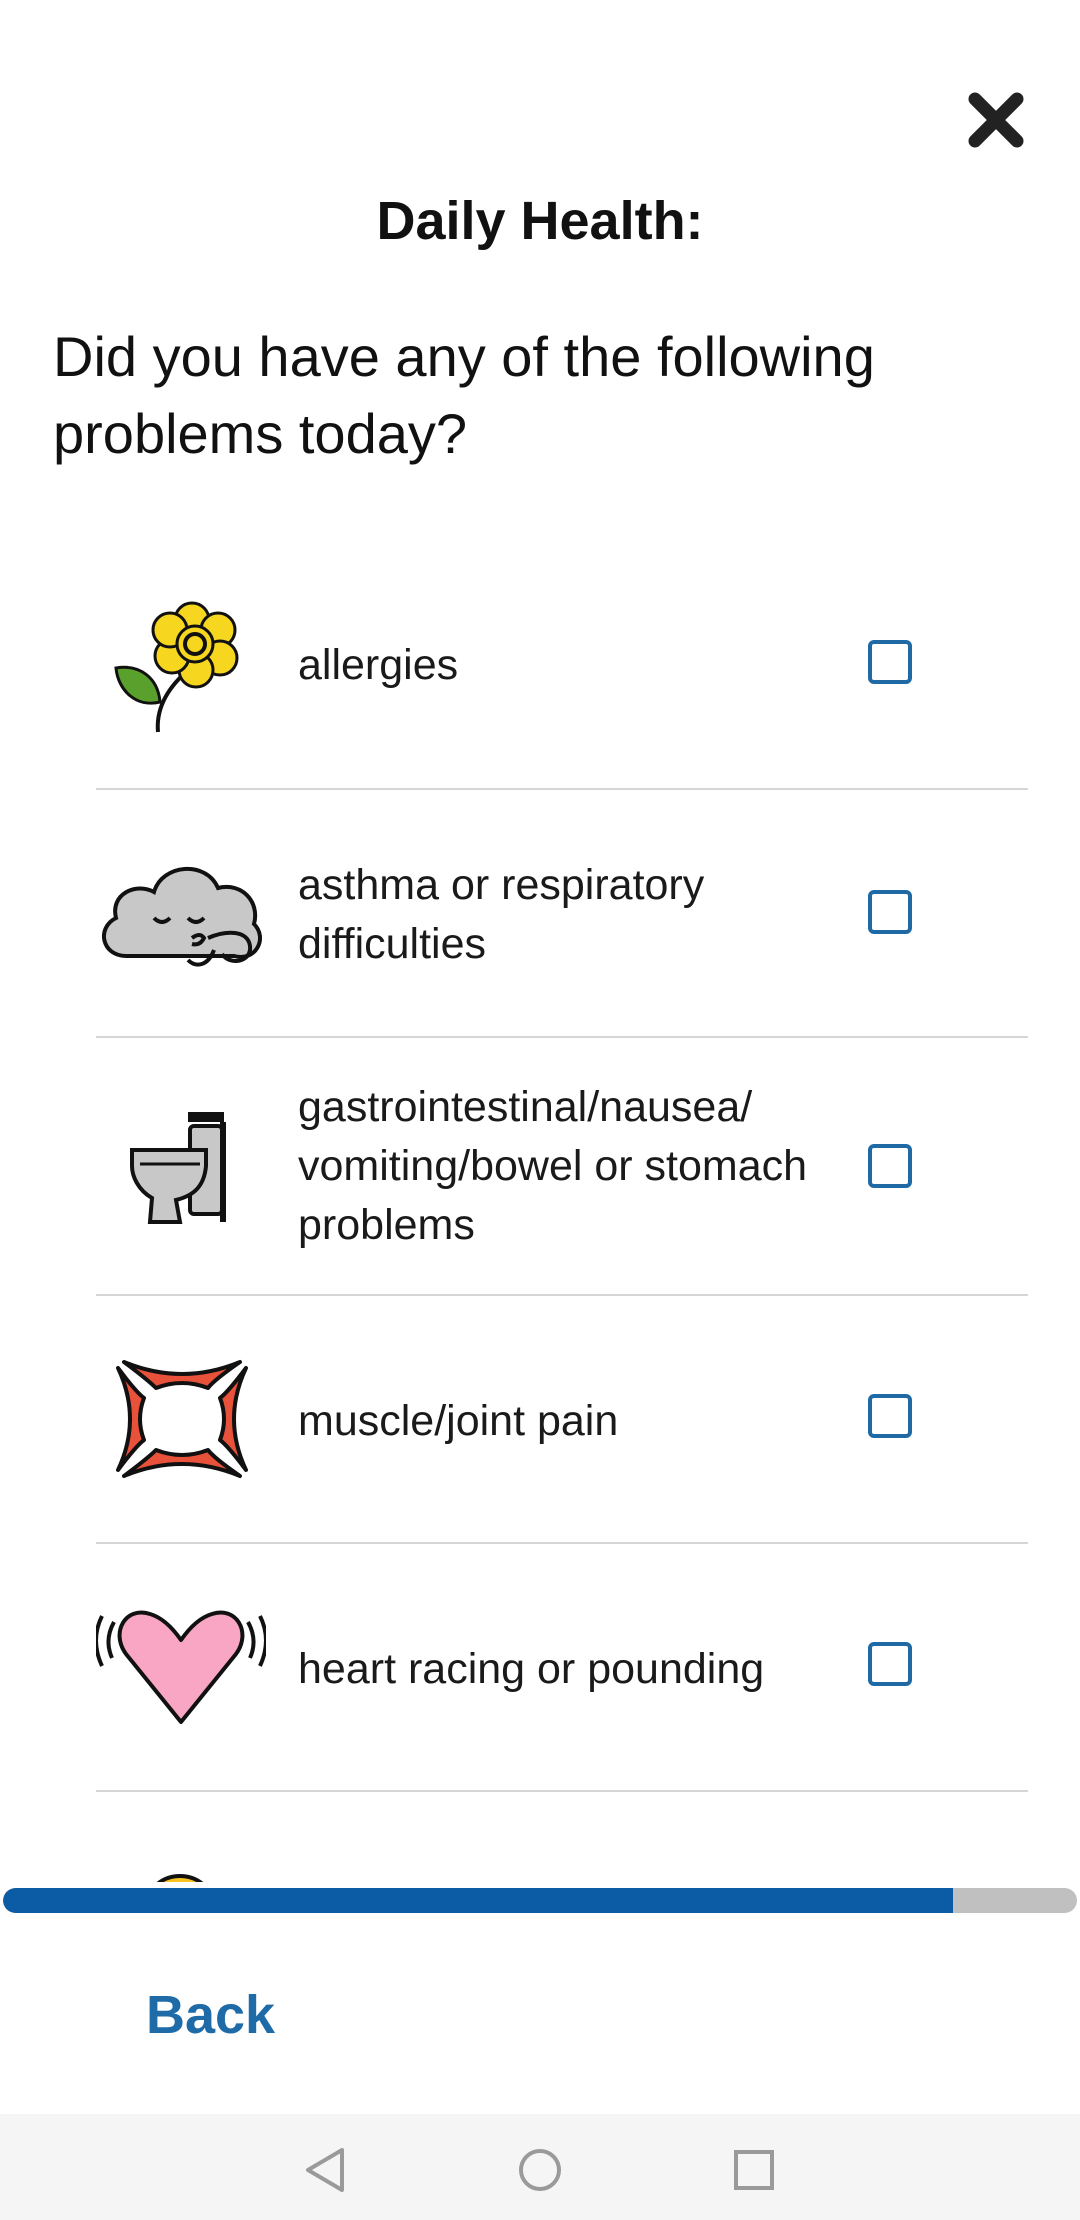 The width and height of the screenshot is (1080, 2220). I want to click on recents-square-icon, so click(754, 2170).